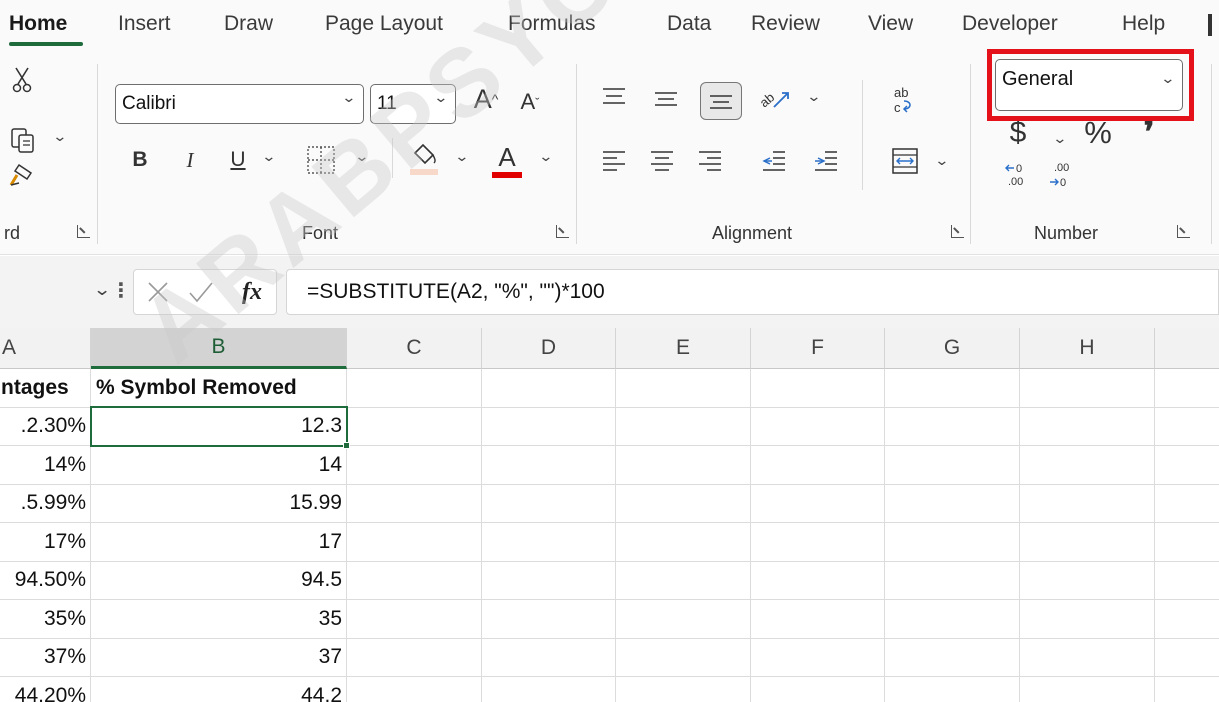  Describe the element at coordinates (414, 348) in the screenshot. I see `column-header-c: C` at that location.